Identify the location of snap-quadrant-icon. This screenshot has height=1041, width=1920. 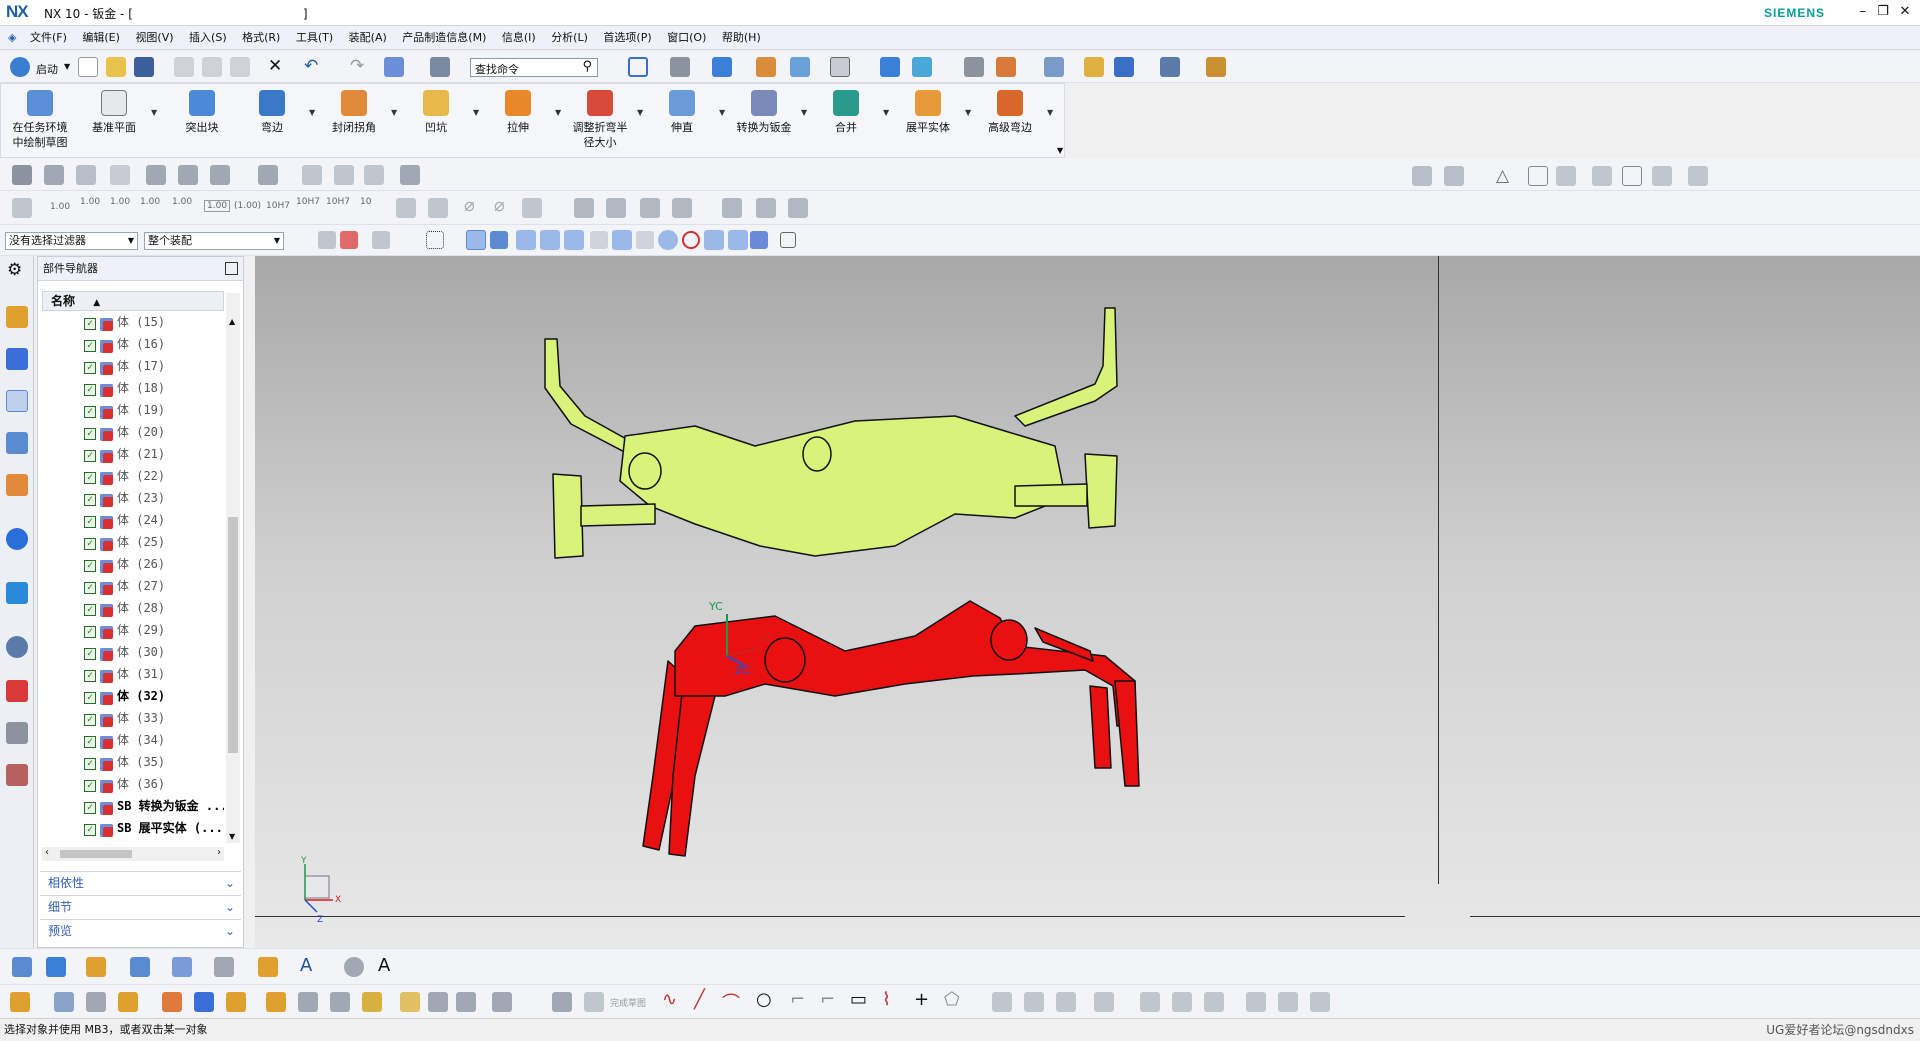
(691, 240).